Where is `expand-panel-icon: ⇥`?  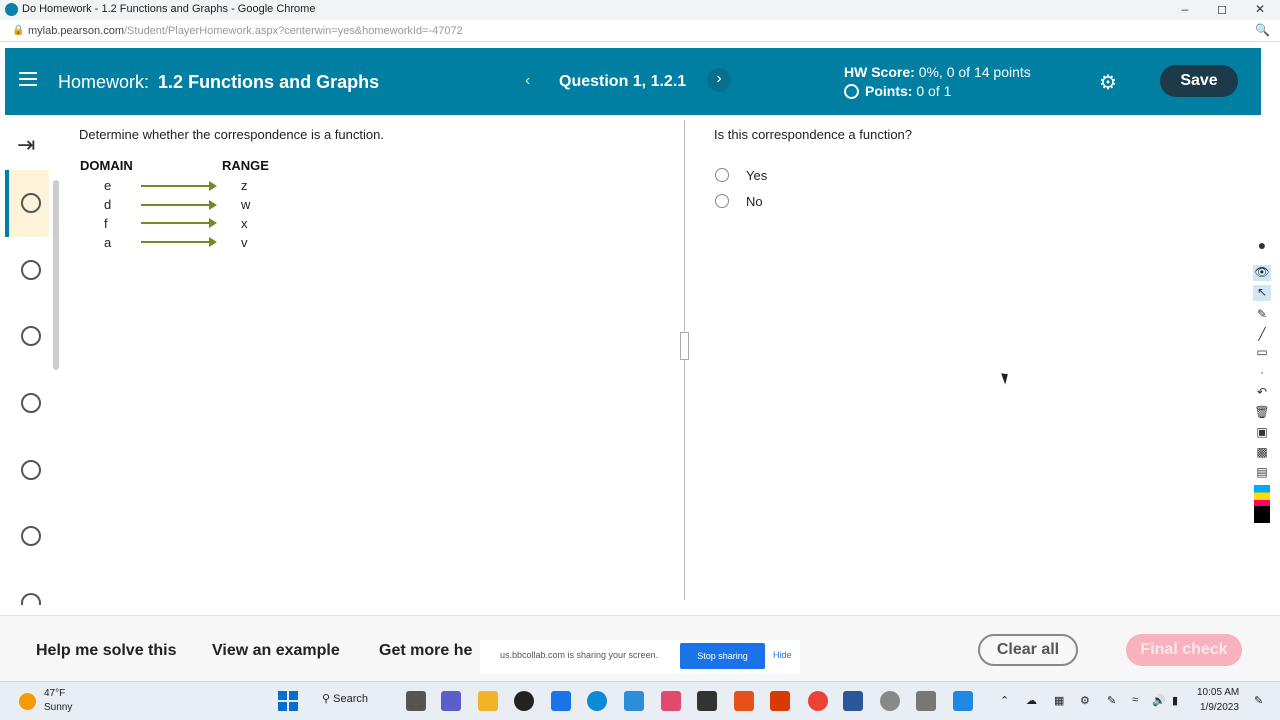 expand-panel-icon: ⇥ is located at coordinates (26, 145).